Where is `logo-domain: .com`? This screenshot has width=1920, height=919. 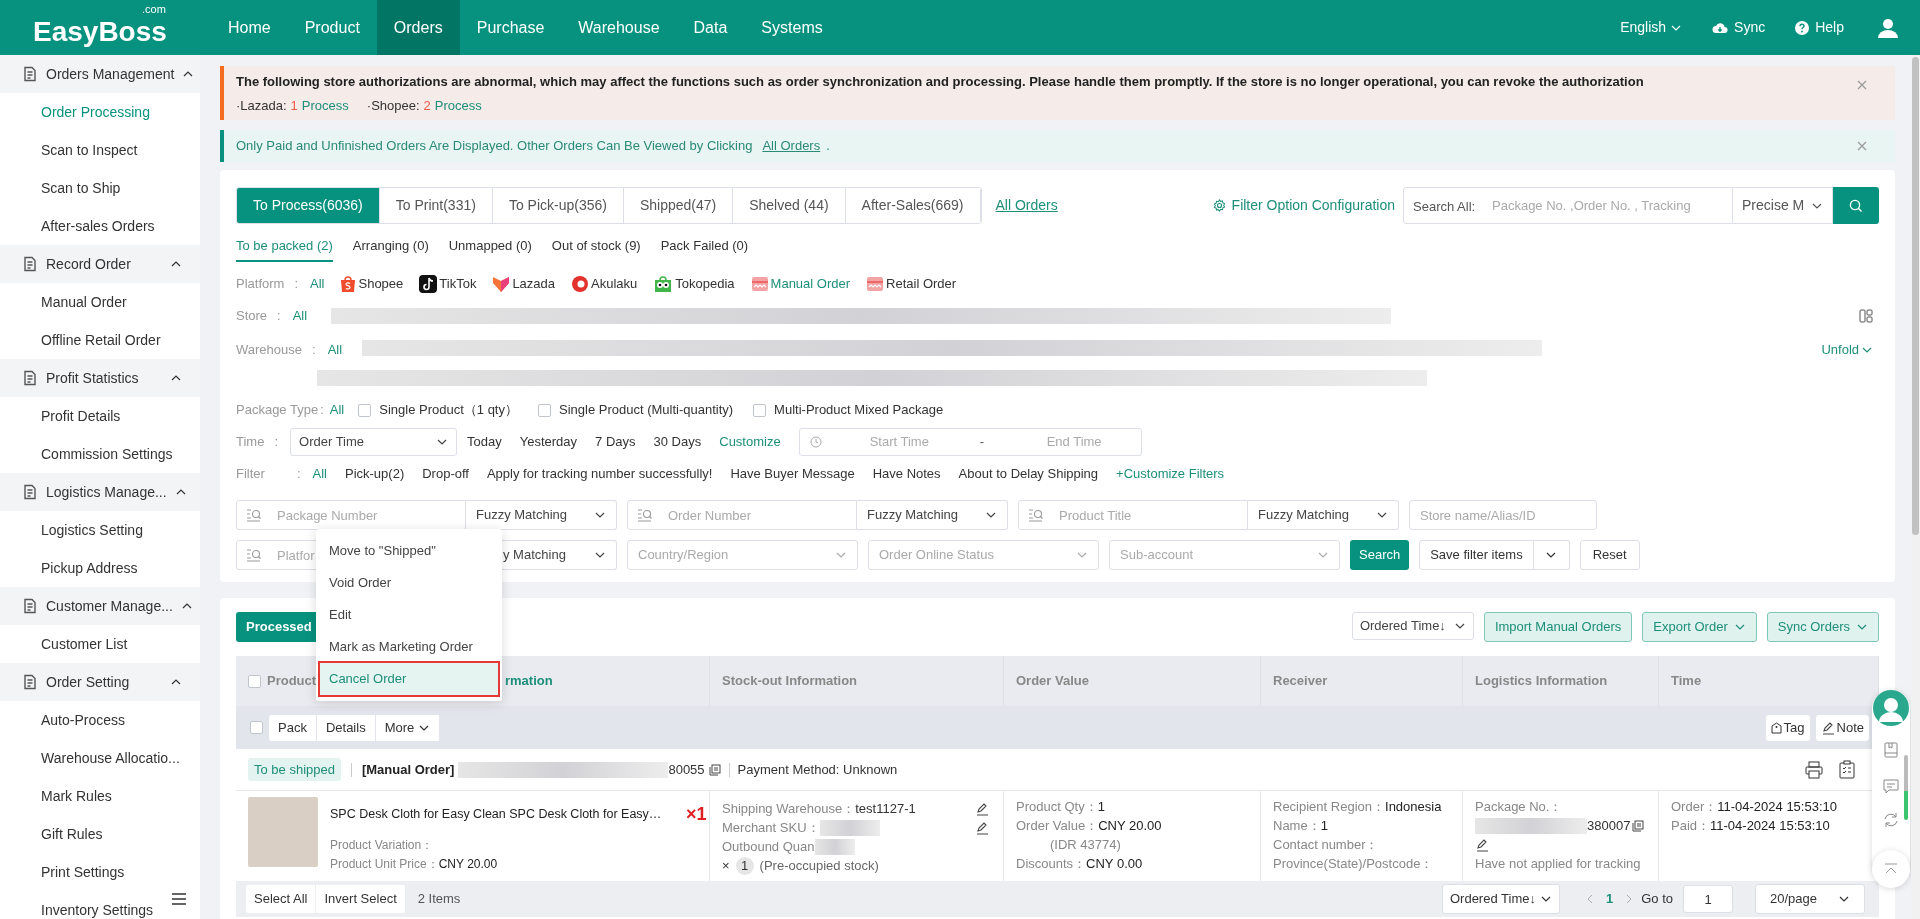
logo-domain: .com is located at coordinates (154, 9).